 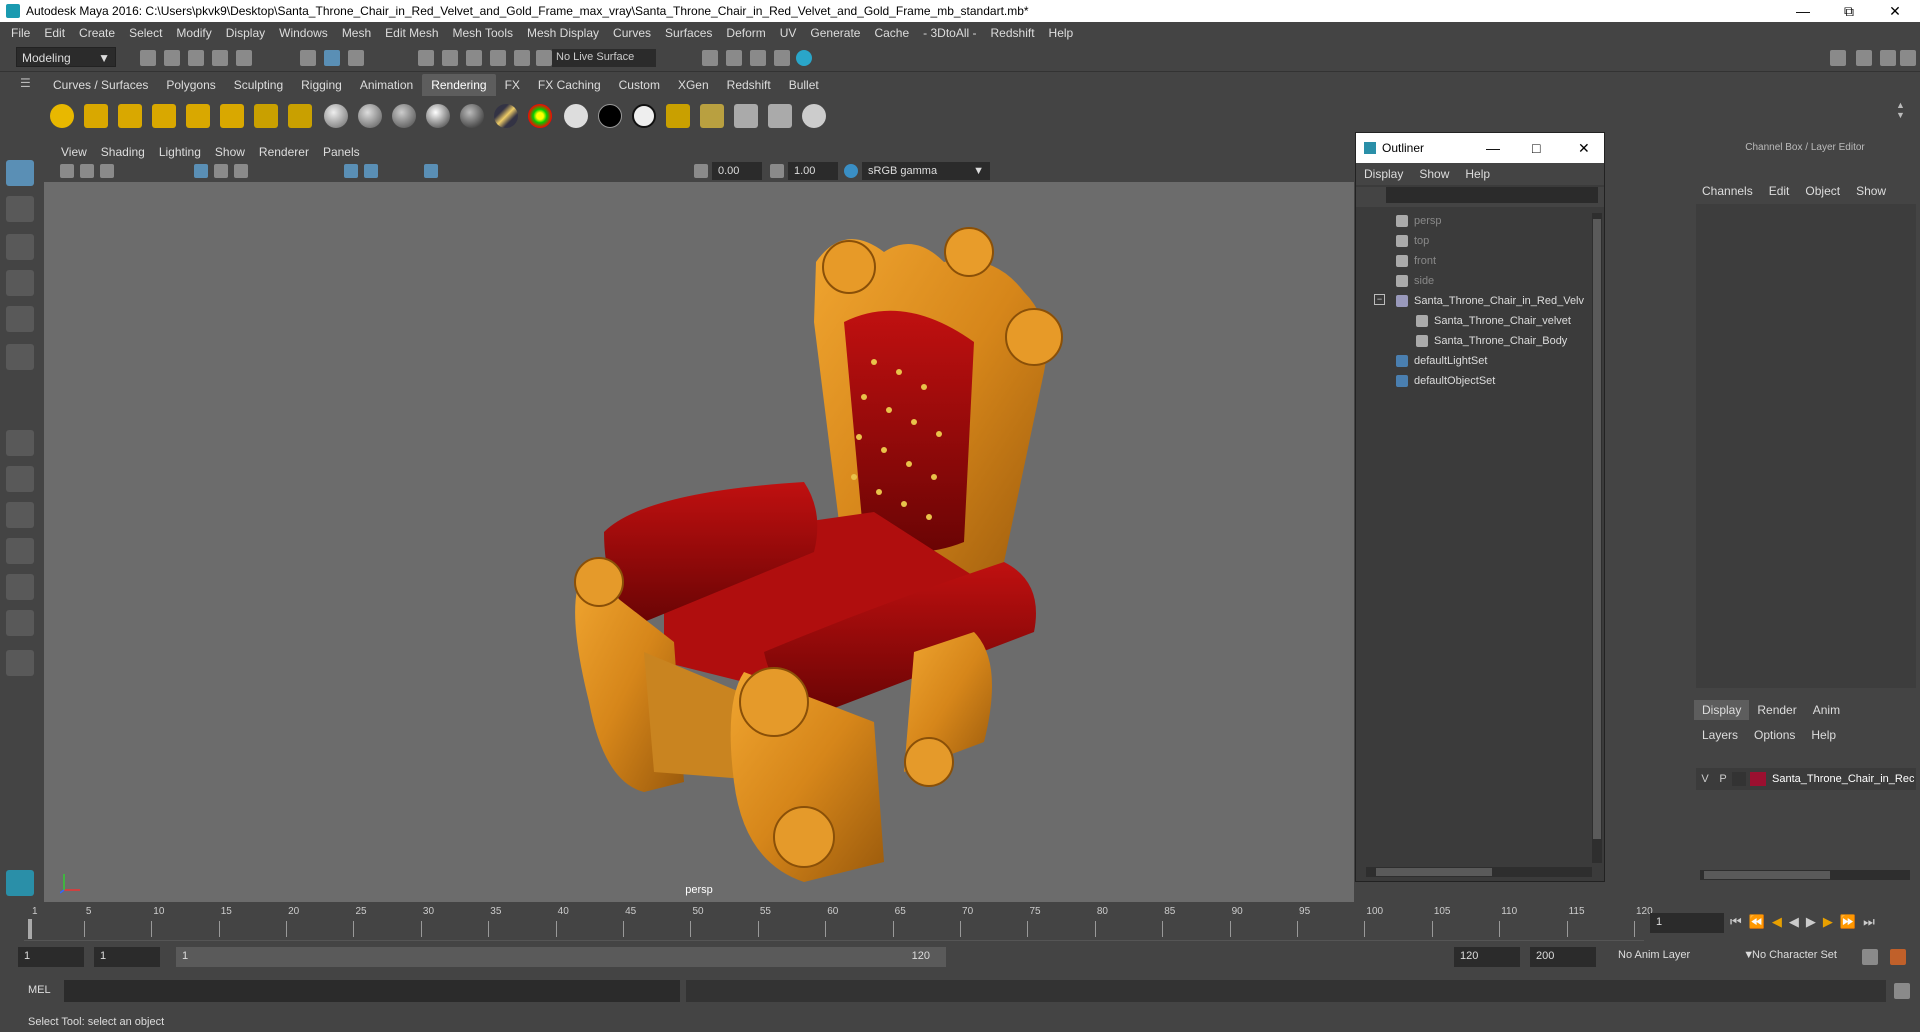 What do you see at coordinates (1864, 58) in the screenshot?
I see `attribute-editor-toggle-icon` at bounding box center [1864, 58].